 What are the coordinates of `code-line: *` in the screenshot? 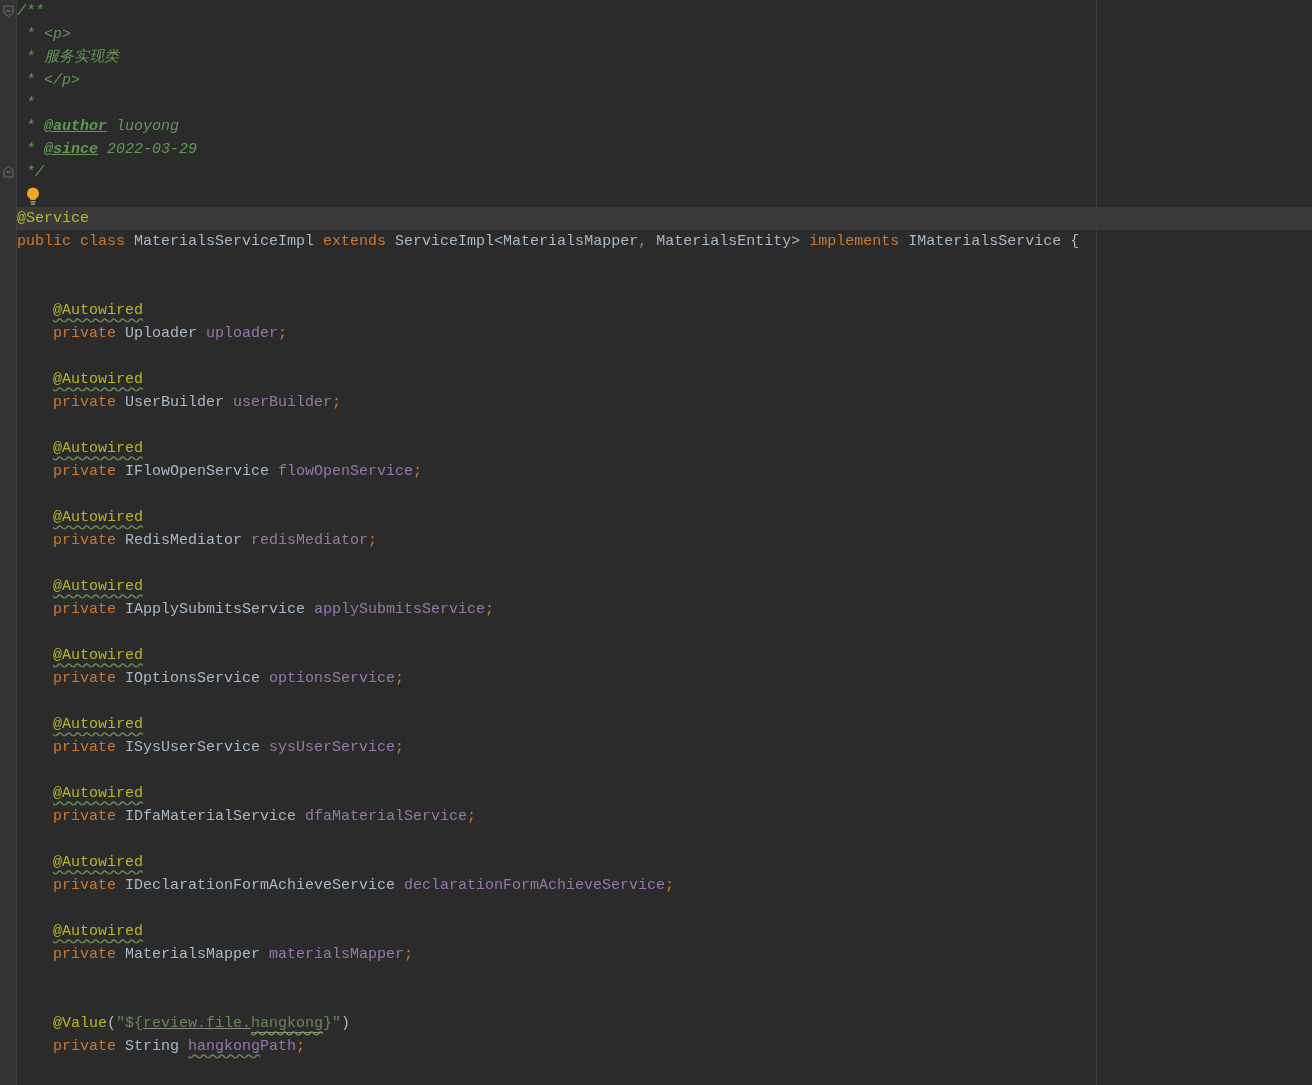 It's located at (30, 104).